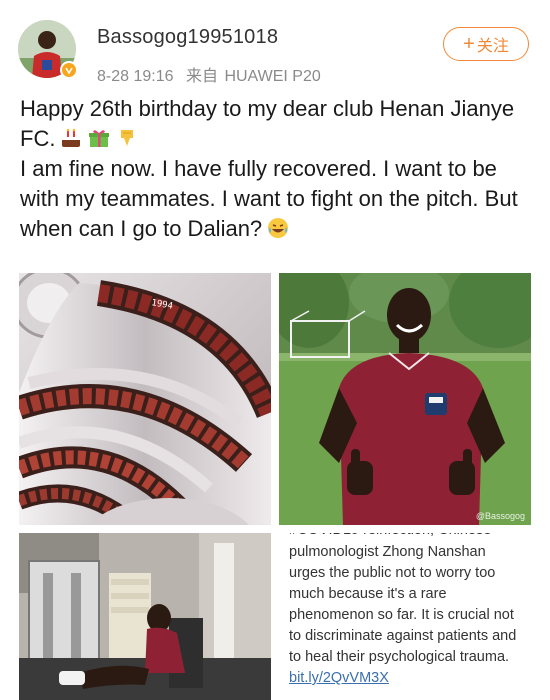  Describe the element at coordinates (127, 138) in the screenshot. I see `pointing-down-emoji-icon` at that location.